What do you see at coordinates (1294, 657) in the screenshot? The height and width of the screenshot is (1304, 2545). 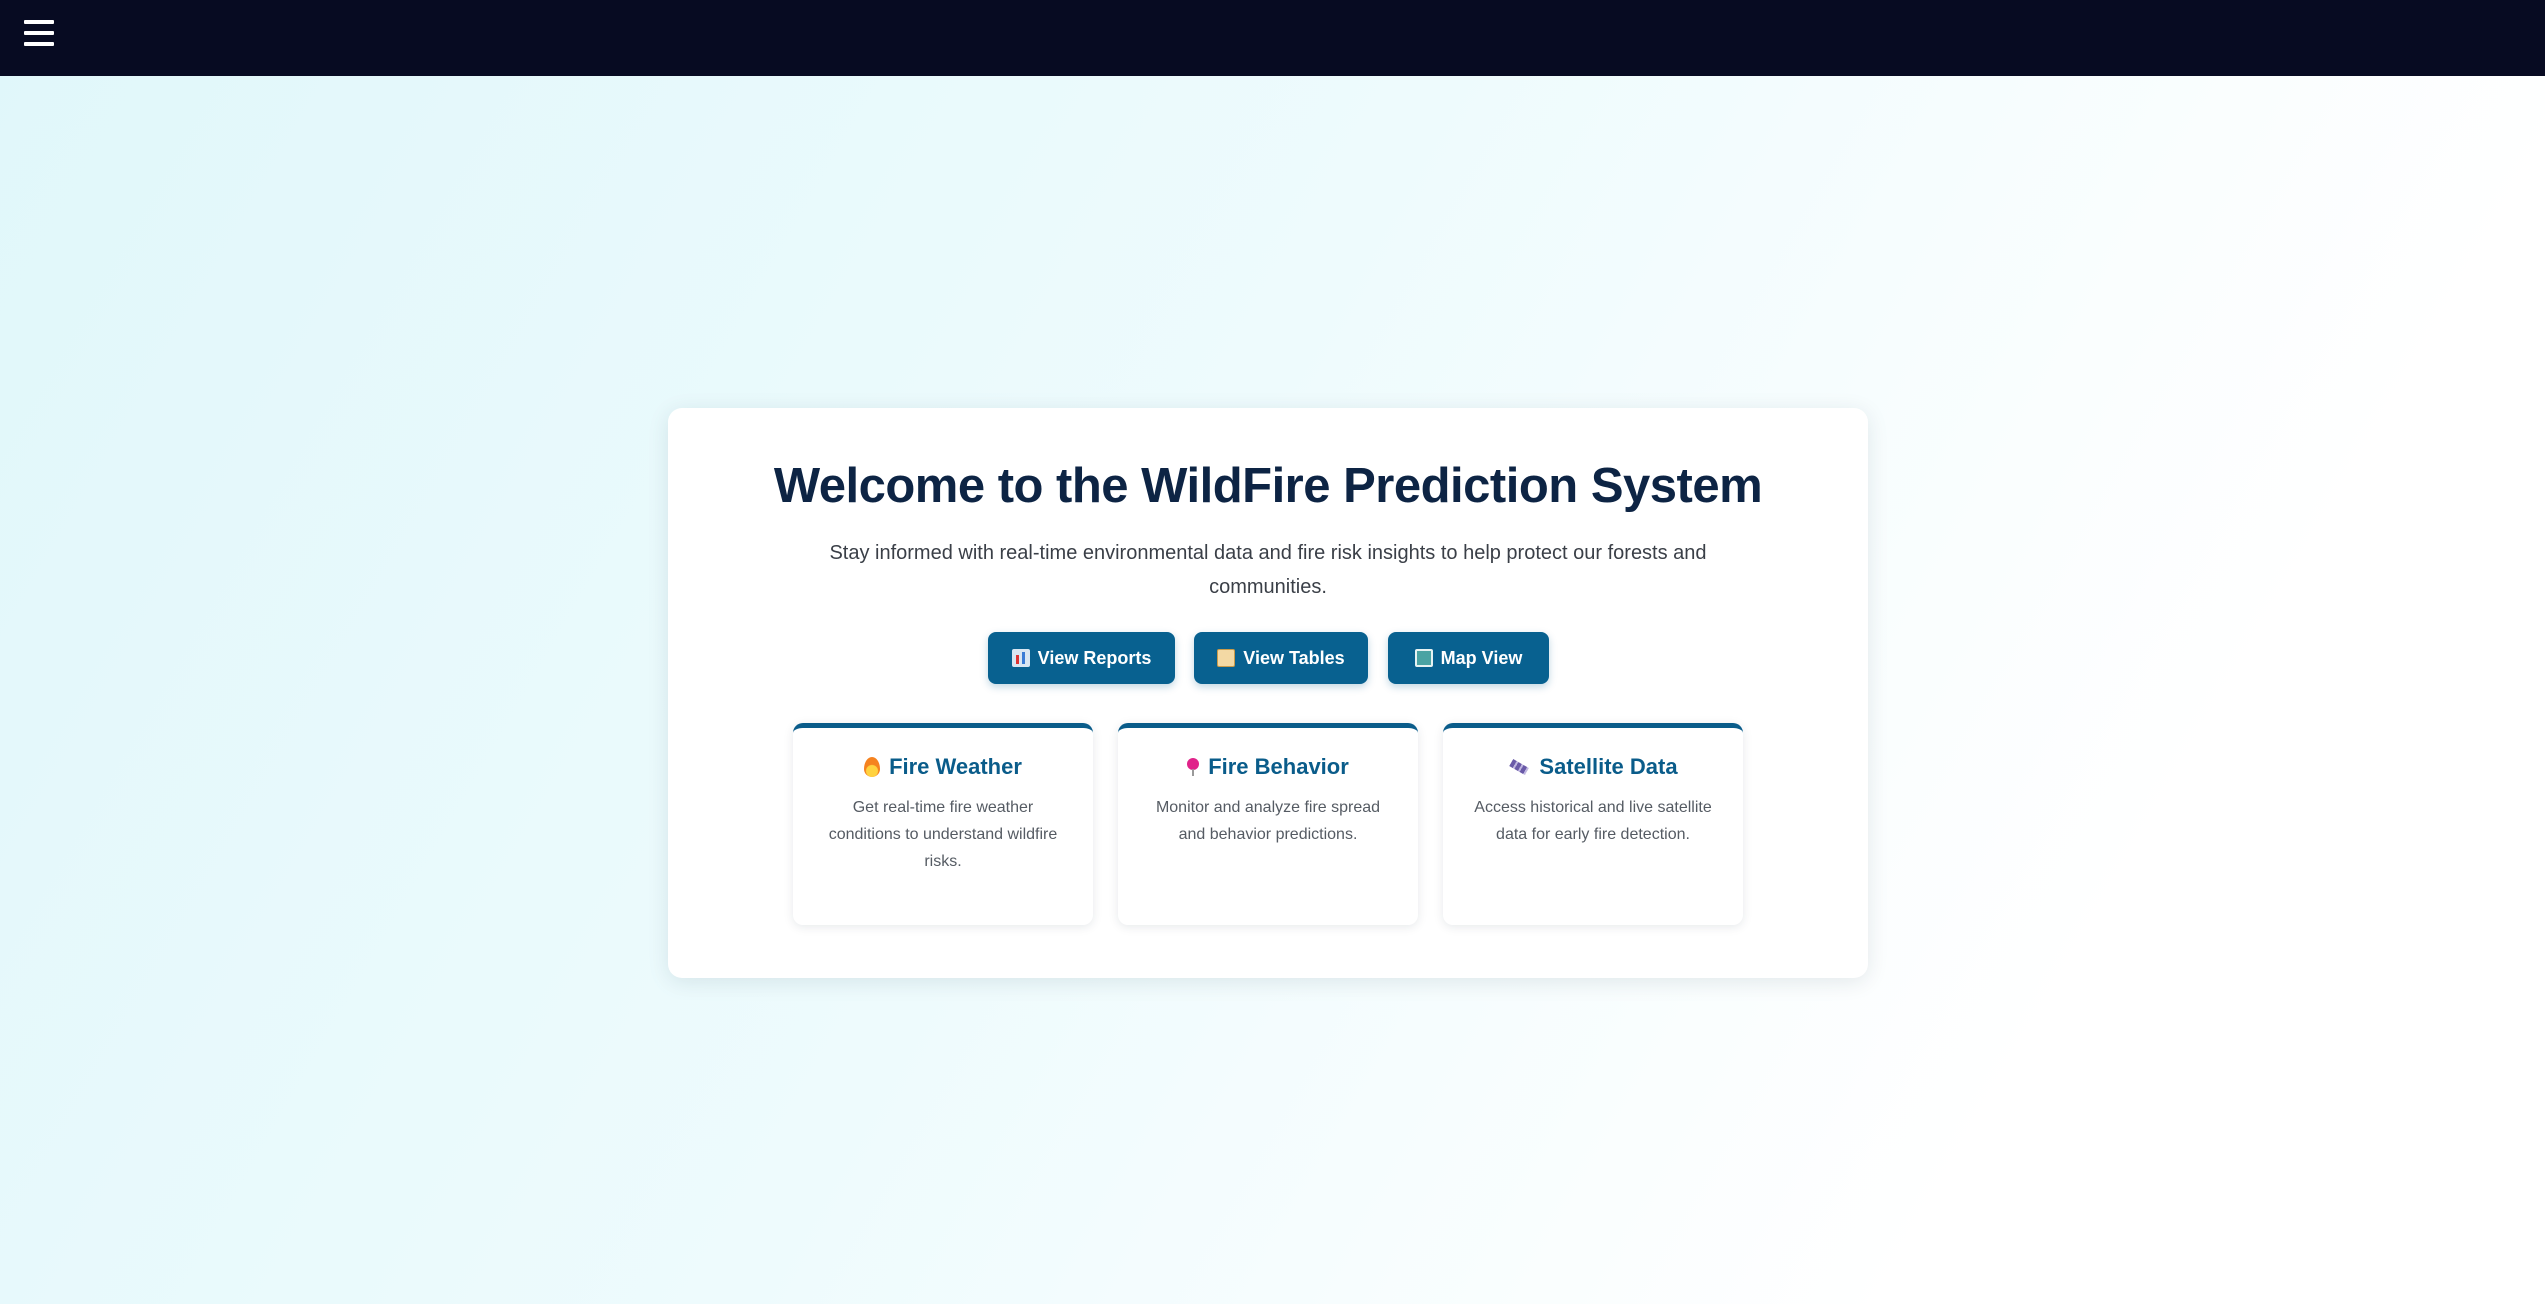 I see `view-tables-label: View Tables` at bounding box center [1294, 657].